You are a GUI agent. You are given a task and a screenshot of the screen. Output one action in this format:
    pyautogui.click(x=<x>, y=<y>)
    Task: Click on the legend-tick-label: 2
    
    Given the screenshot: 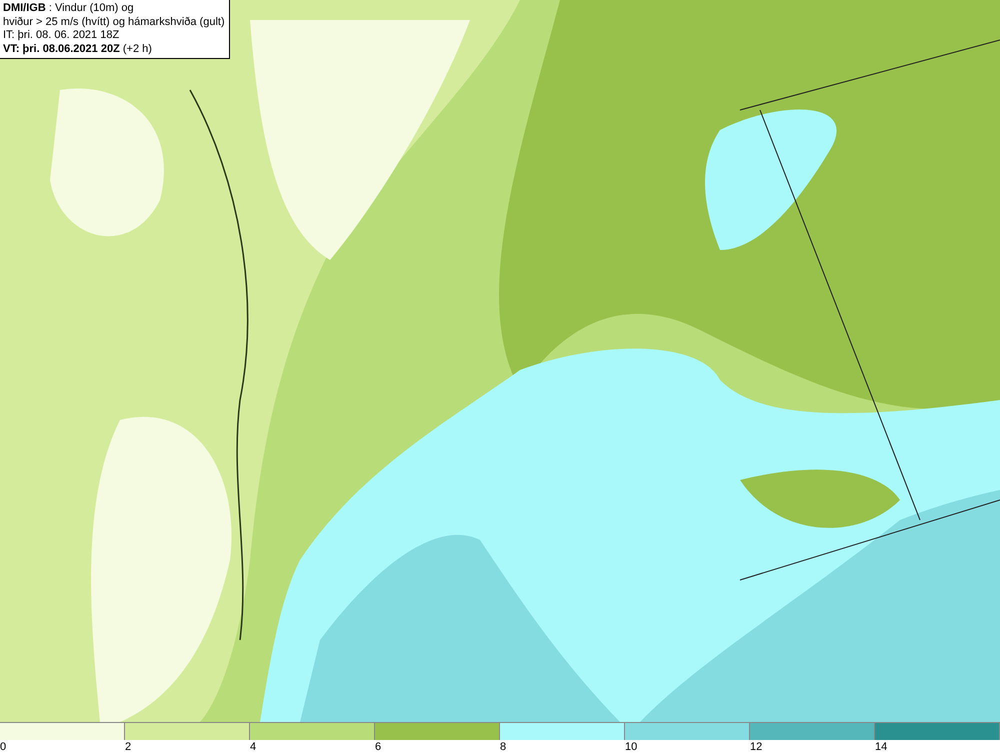 What is the action you would take?
    pyautogui.click(x=128, y=746)
    